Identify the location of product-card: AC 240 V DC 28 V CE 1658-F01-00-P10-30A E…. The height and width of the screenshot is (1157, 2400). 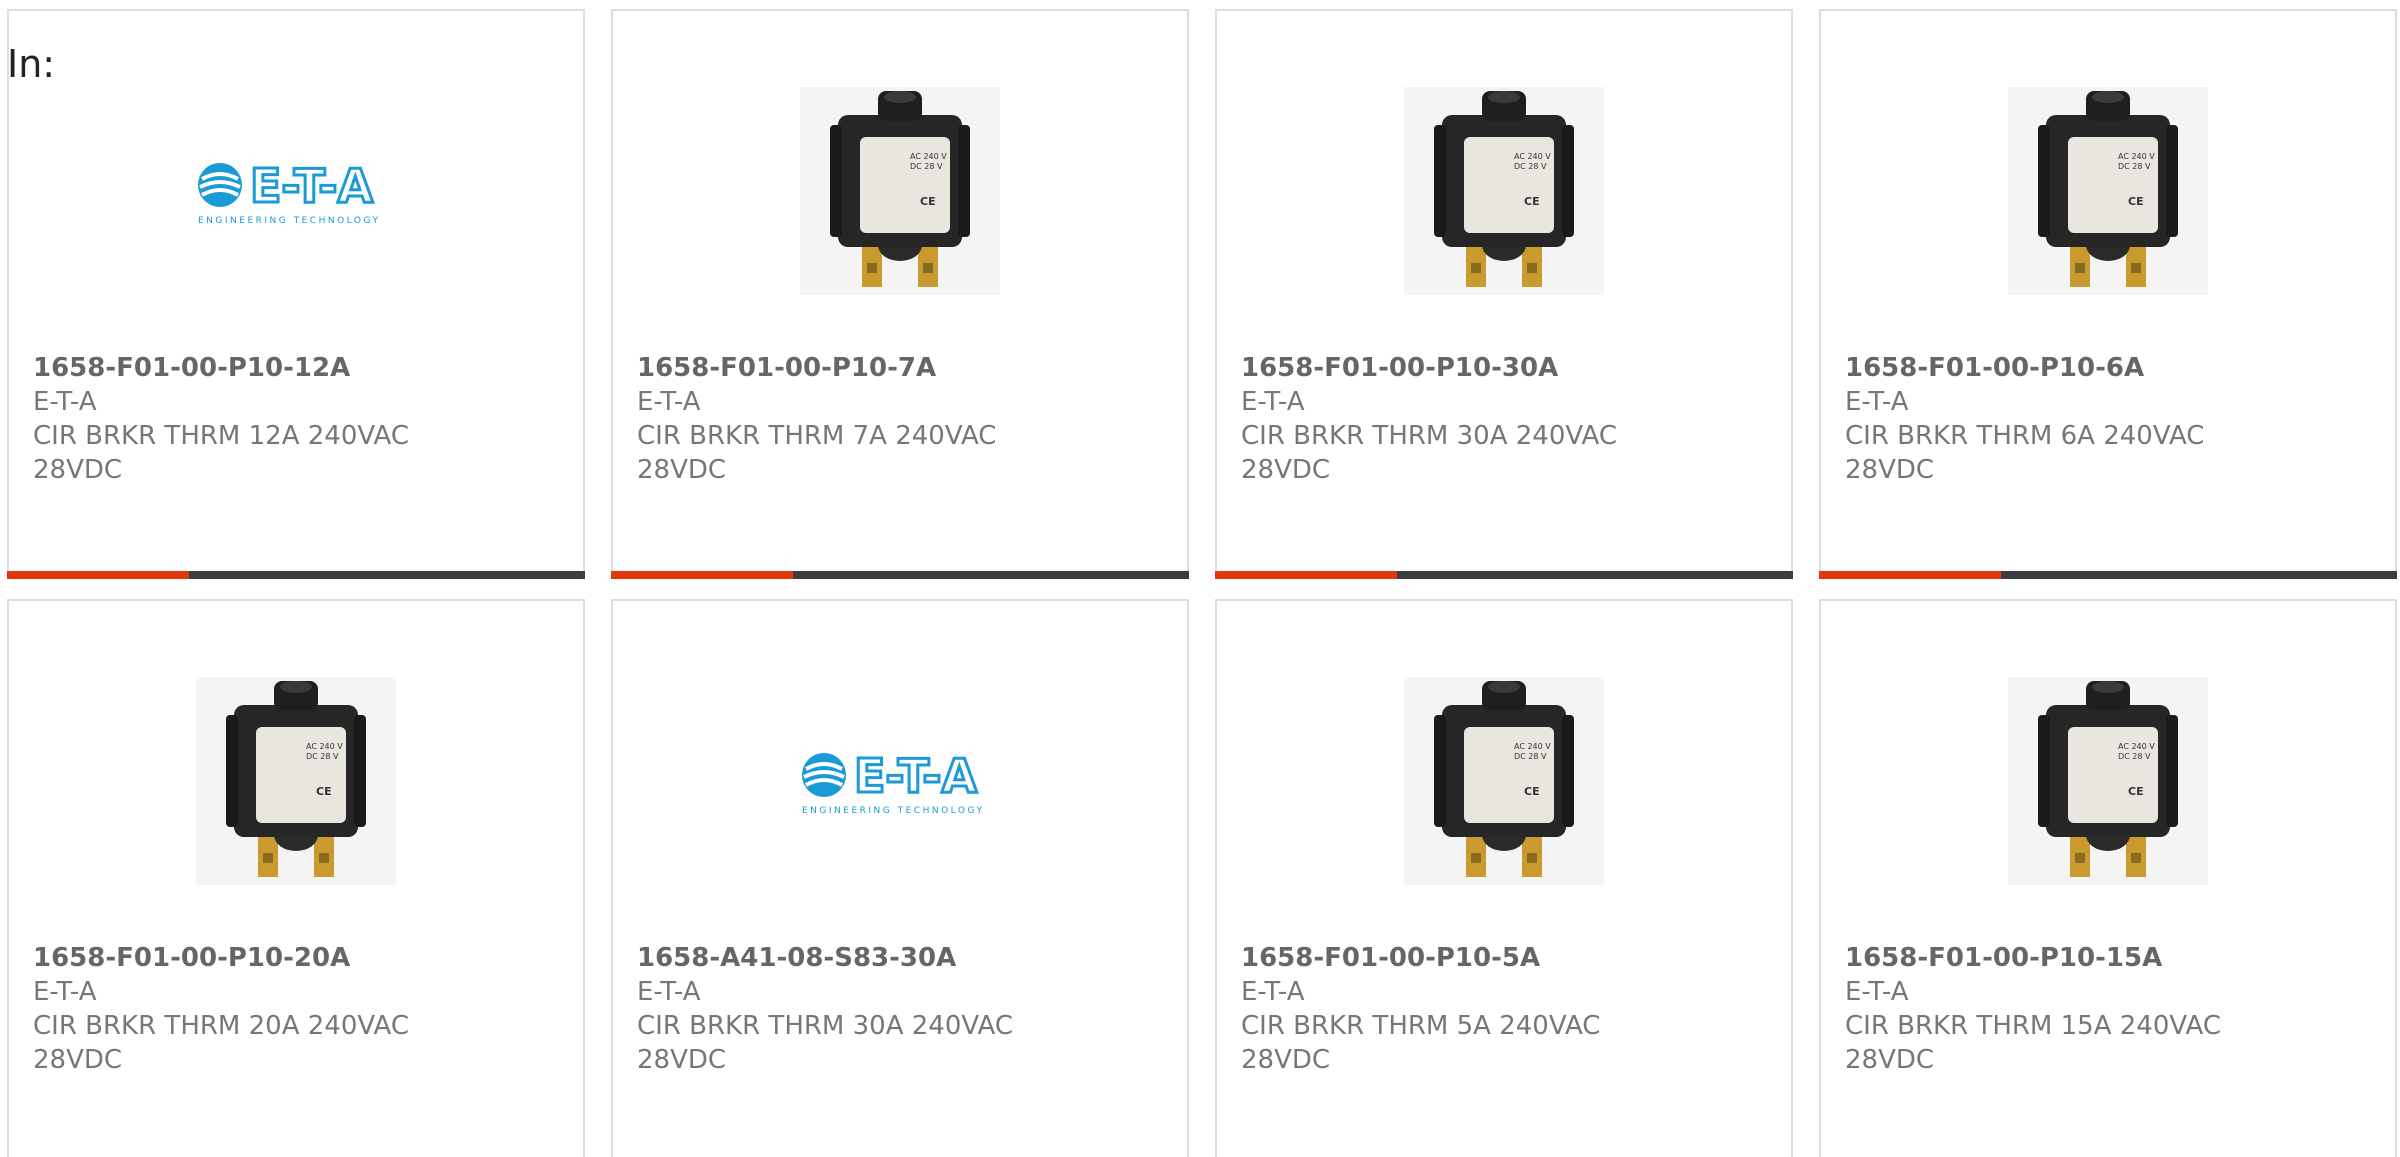
(1504, 294).